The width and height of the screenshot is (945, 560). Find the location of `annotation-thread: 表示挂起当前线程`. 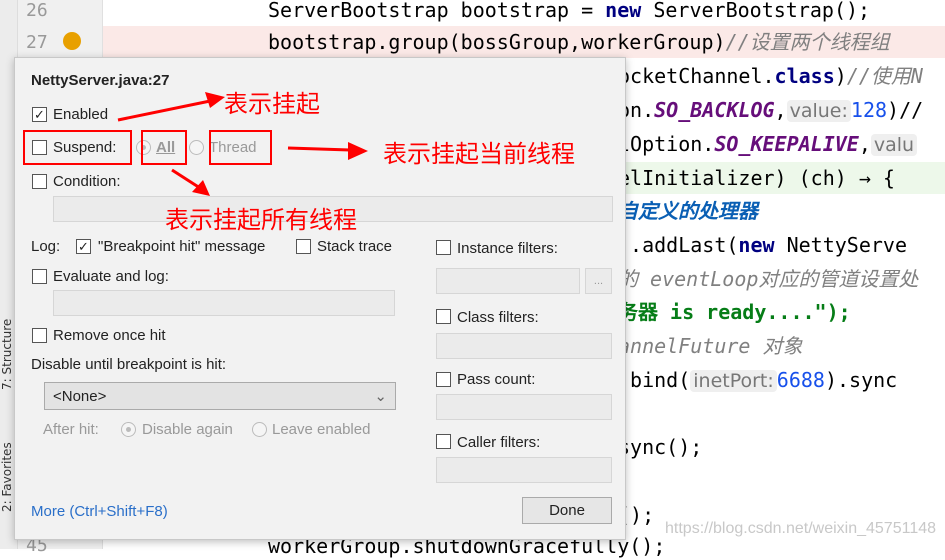

annotation-thread: 表示挂起当前线程 is located at coordinates (479, 154).